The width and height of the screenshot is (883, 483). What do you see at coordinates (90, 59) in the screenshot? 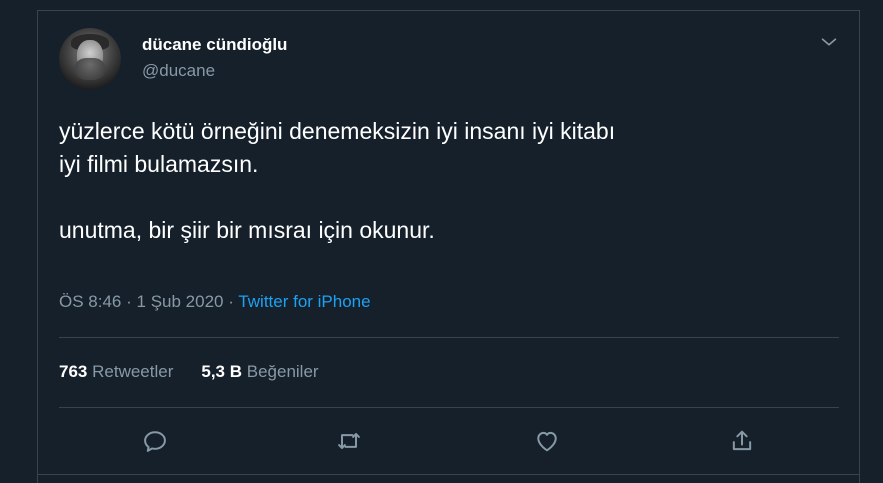
I see `avatar` at bounding box center [90, 59].